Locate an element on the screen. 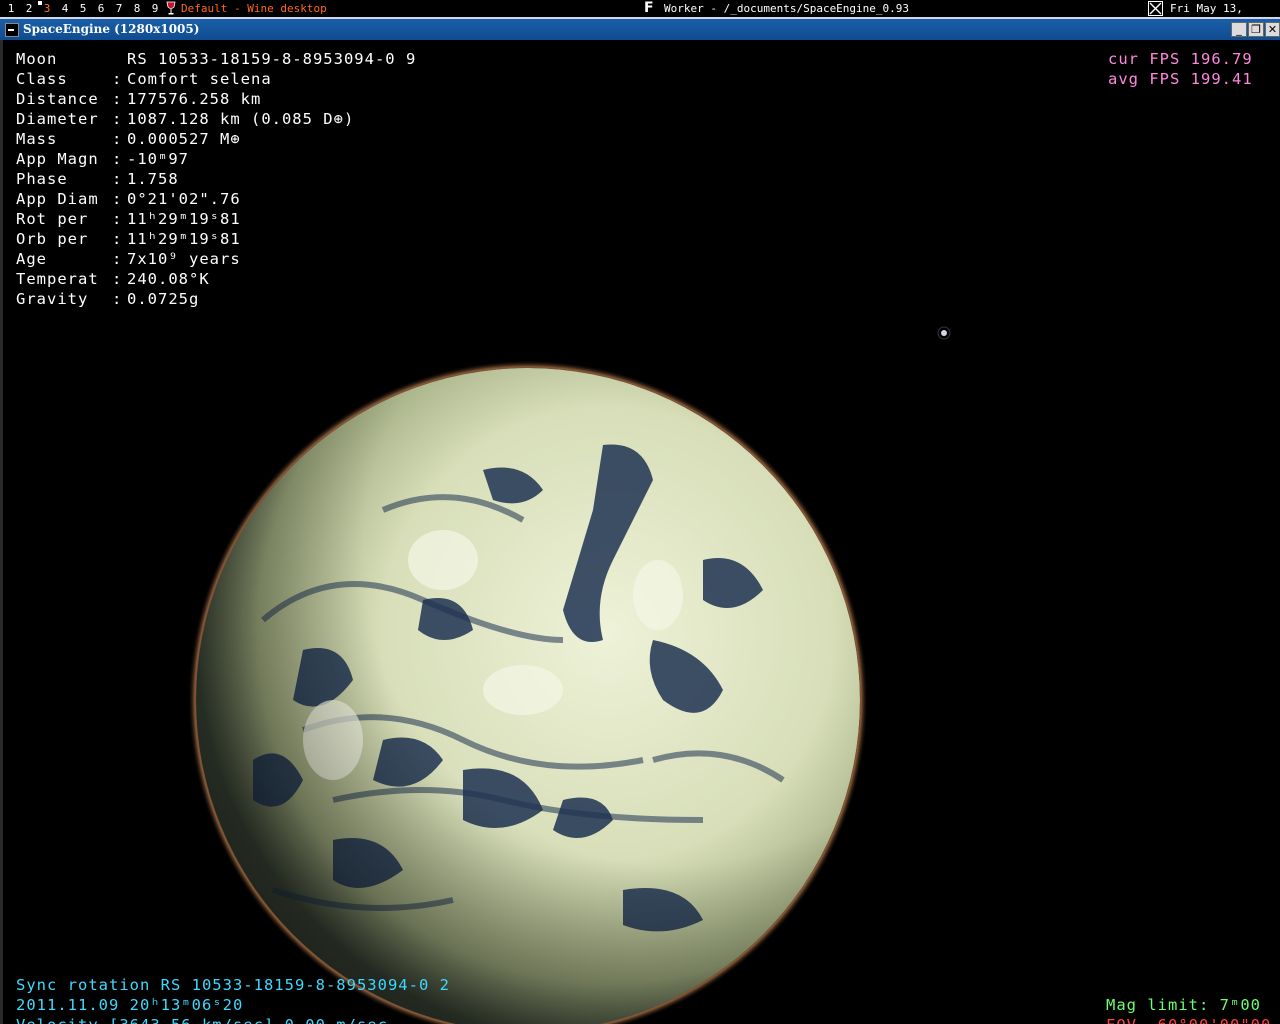  wine-glass-icon is located at coordinates (171, 8).